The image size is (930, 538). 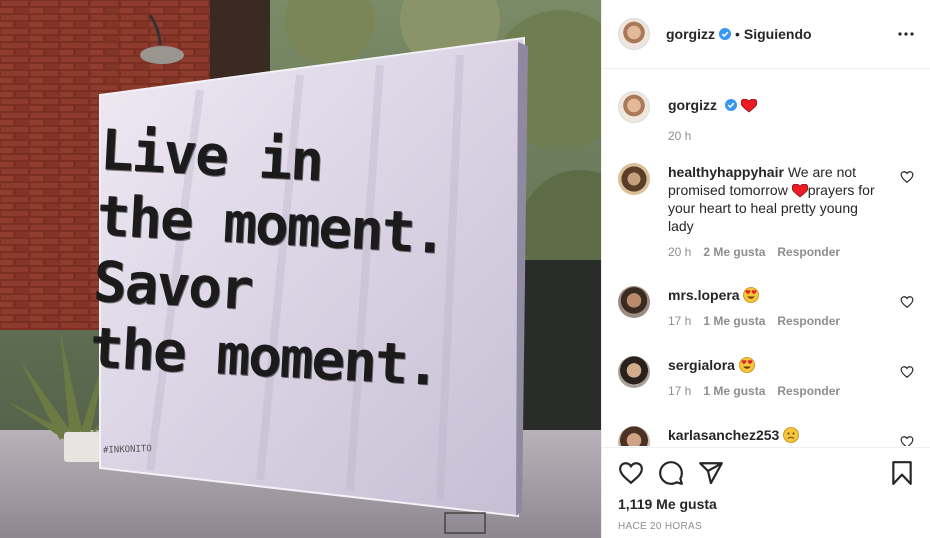 What do you see at coordinates (734, 252) in the screenshot?
I see `comment-likes: 2 Me gusta` at bounding box center [734, 252].